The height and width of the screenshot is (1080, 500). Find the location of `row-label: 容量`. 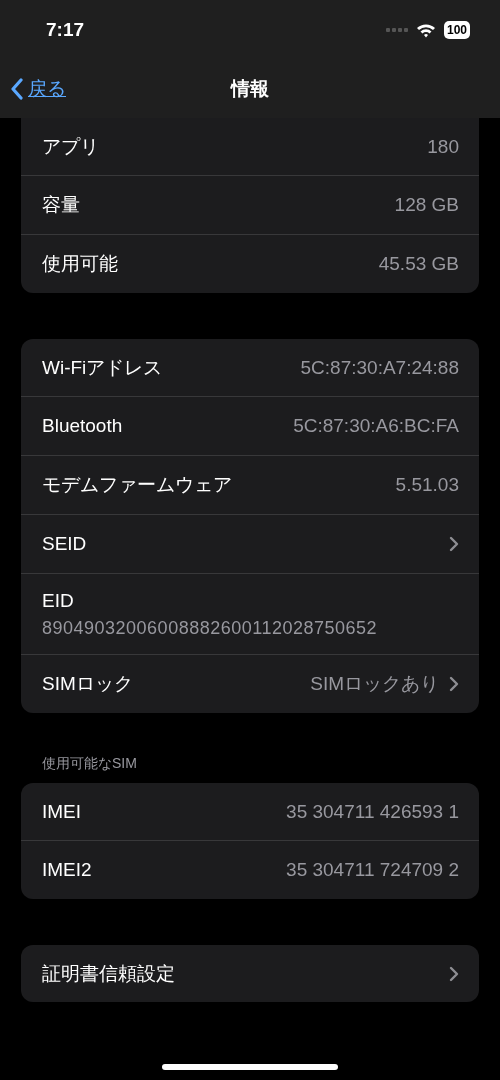

row-label: 容量 is located at coordinates (61, 205).